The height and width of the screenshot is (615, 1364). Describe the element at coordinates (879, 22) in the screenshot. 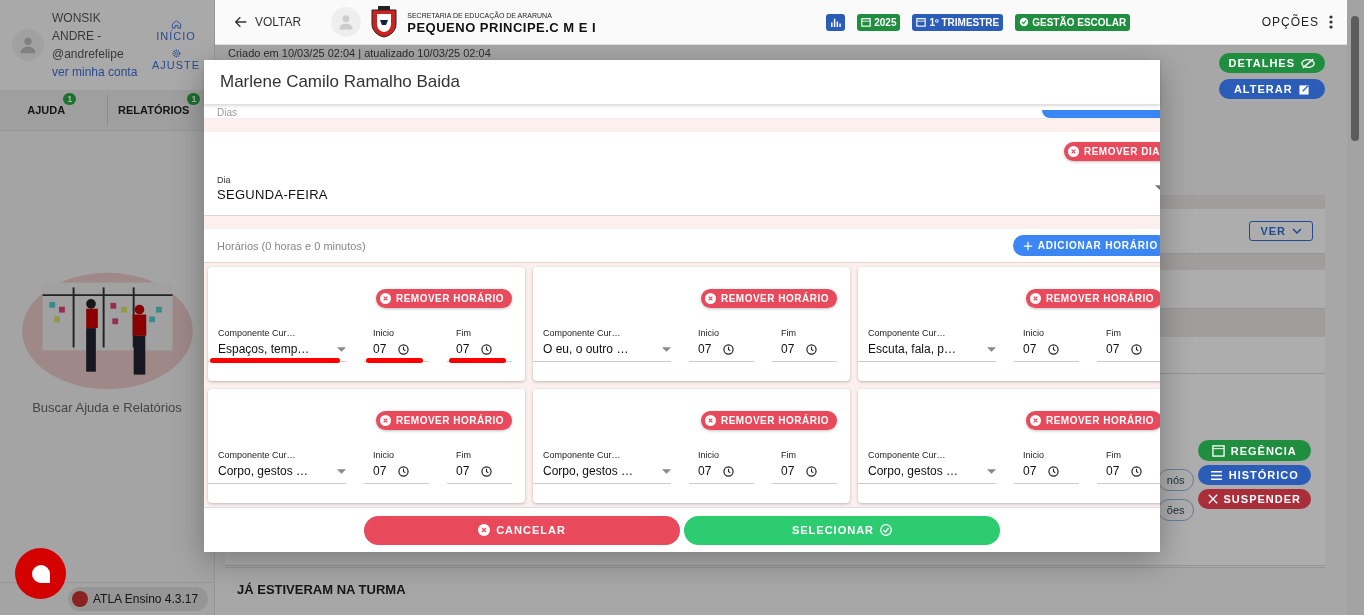

I see `status-chip: 2025` at that location.